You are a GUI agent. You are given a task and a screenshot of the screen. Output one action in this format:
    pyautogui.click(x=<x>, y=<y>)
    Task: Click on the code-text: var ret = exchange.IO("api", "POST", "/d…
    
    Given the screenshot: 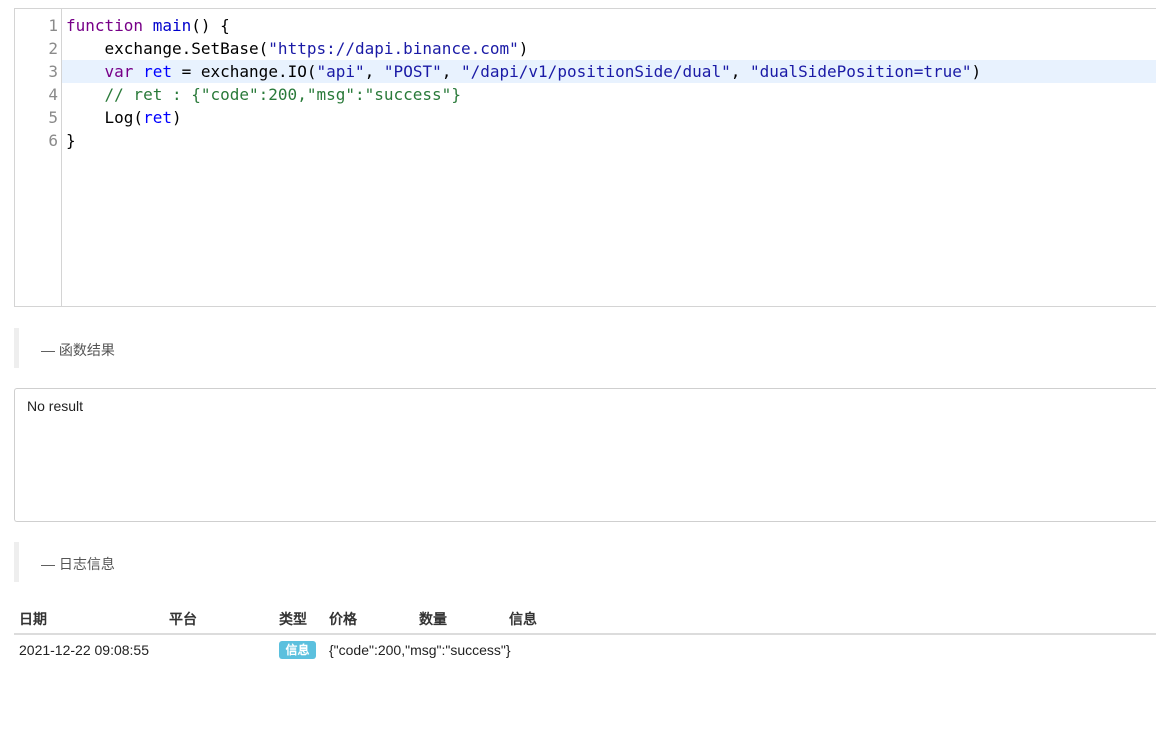 What is the action you would take?
    pyautogui.click(x=524, y=71)
    